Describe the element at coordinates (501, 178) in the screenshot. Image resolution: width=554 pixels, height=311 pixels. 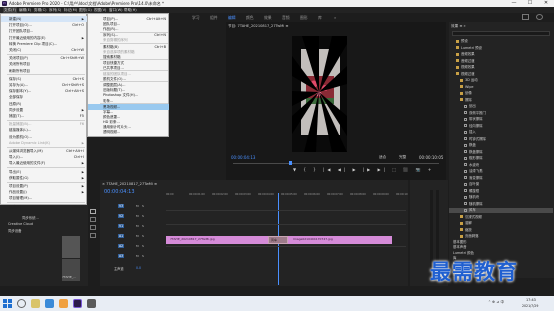
I see `effect-tree-item: 渐变擦除` at that location.